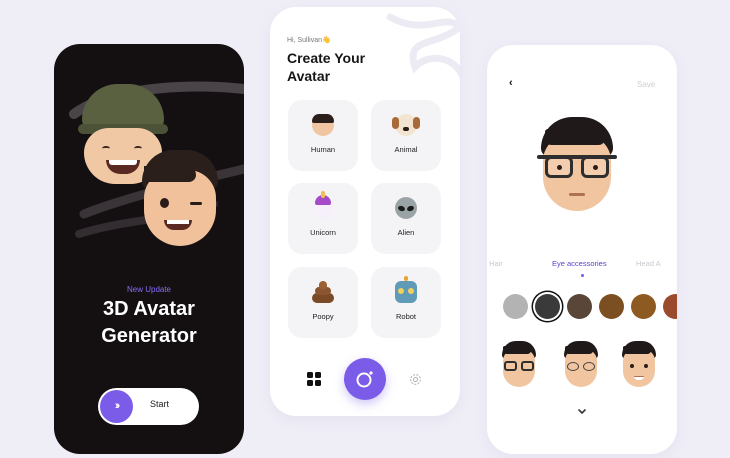  I want to click on category-human: Human, so click(323, 135).